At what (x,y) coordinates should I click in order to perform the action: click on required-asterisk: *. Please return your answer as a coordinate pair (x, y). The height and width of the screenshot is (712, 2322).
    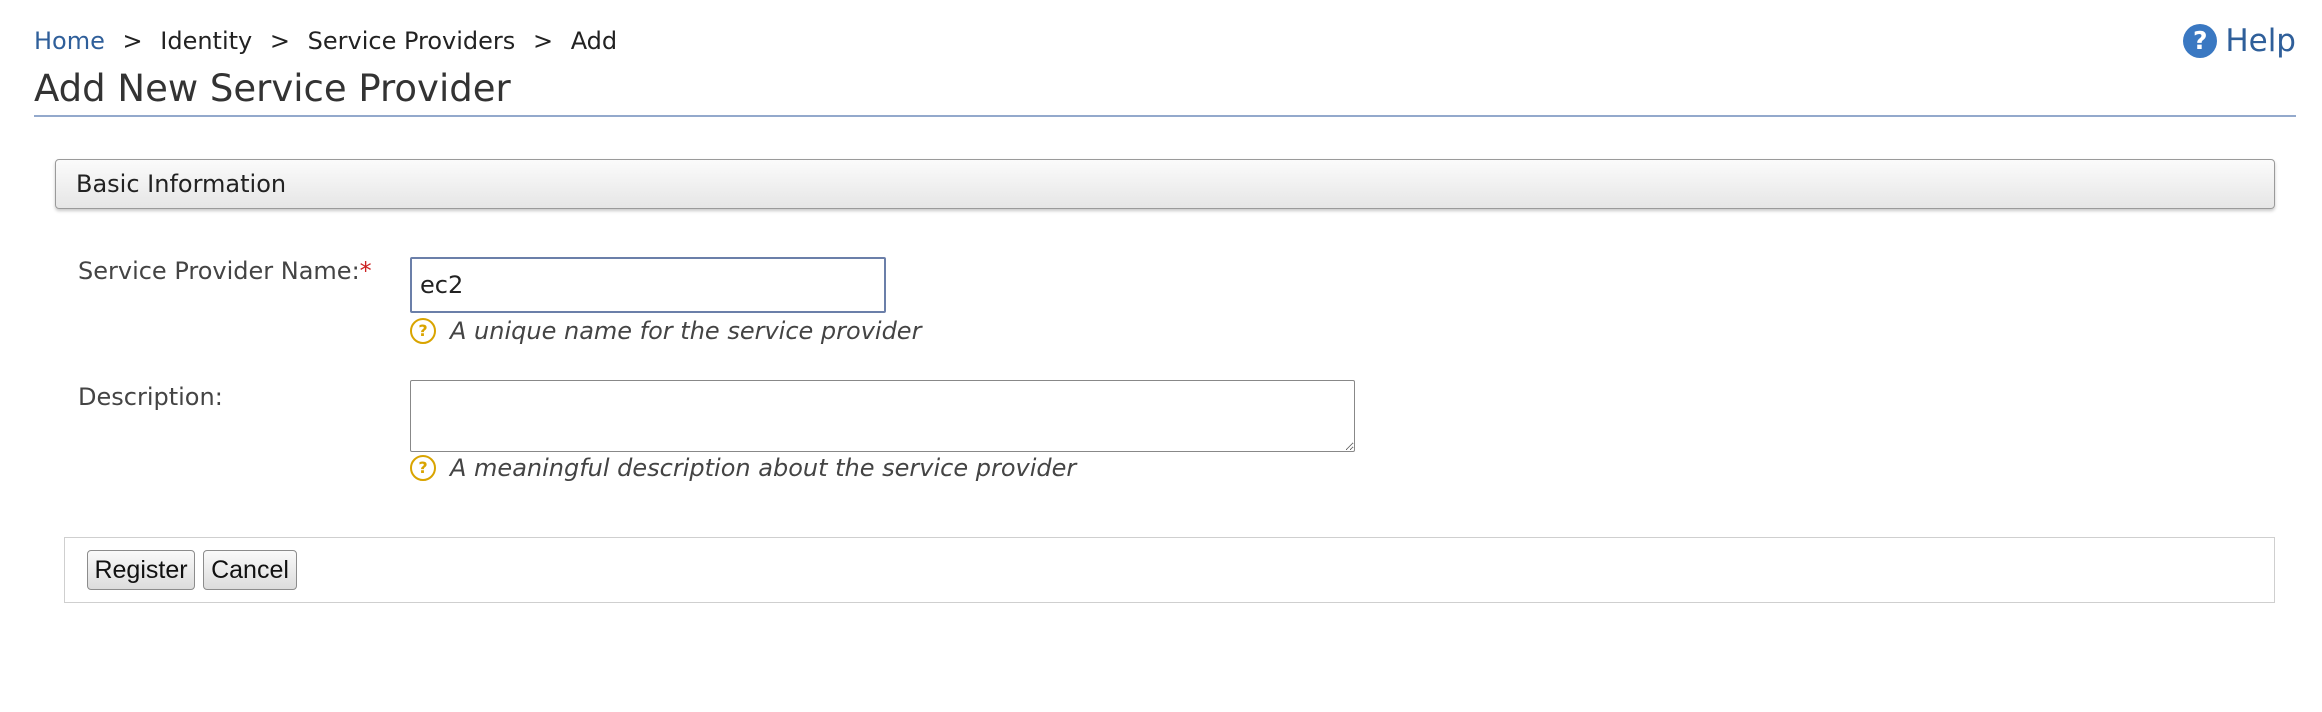
    Looking at the image, I should click on (365, 271).